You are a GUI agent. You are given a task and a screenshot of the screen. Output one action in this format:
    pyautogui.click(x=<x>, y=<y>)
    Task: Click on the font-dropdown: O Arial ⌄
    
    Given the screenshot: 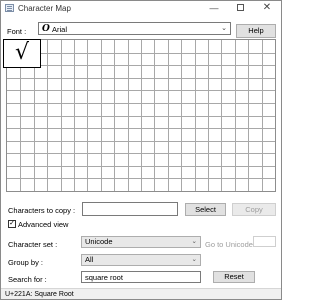 What is the action you would take?
    pyautogui.click(x=134, y=28)
    